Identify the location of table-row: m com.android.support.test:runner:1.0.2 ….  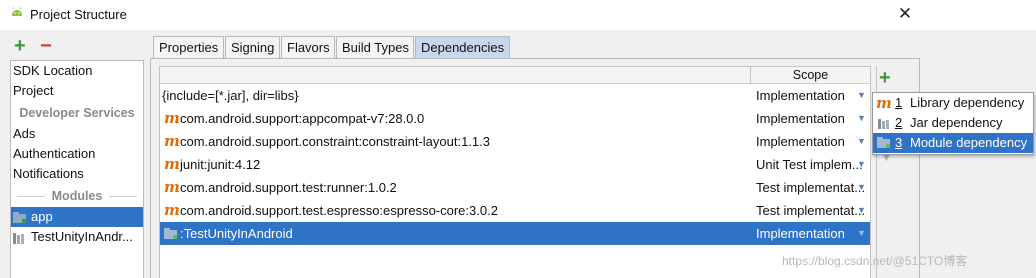
(515, 187).